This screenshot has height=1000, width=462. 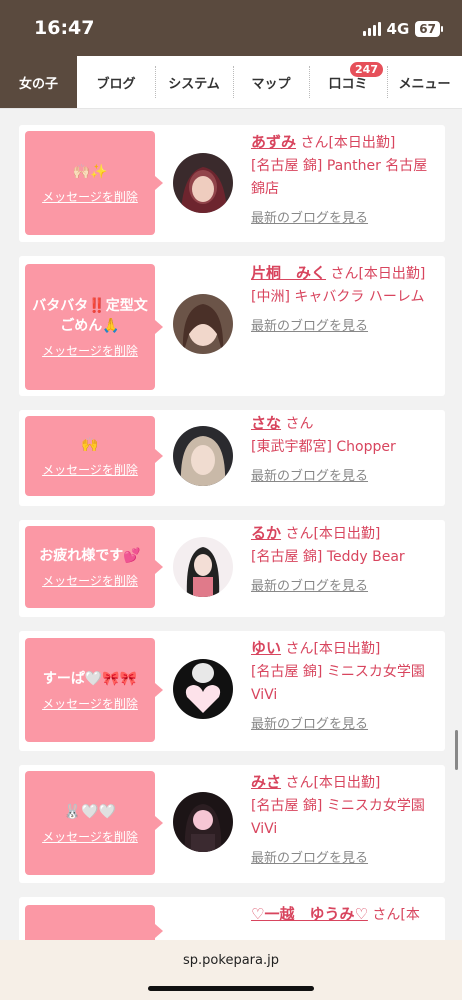 I want to click on message-text: 🐰🤍🤍, so click(x=90, y=811).